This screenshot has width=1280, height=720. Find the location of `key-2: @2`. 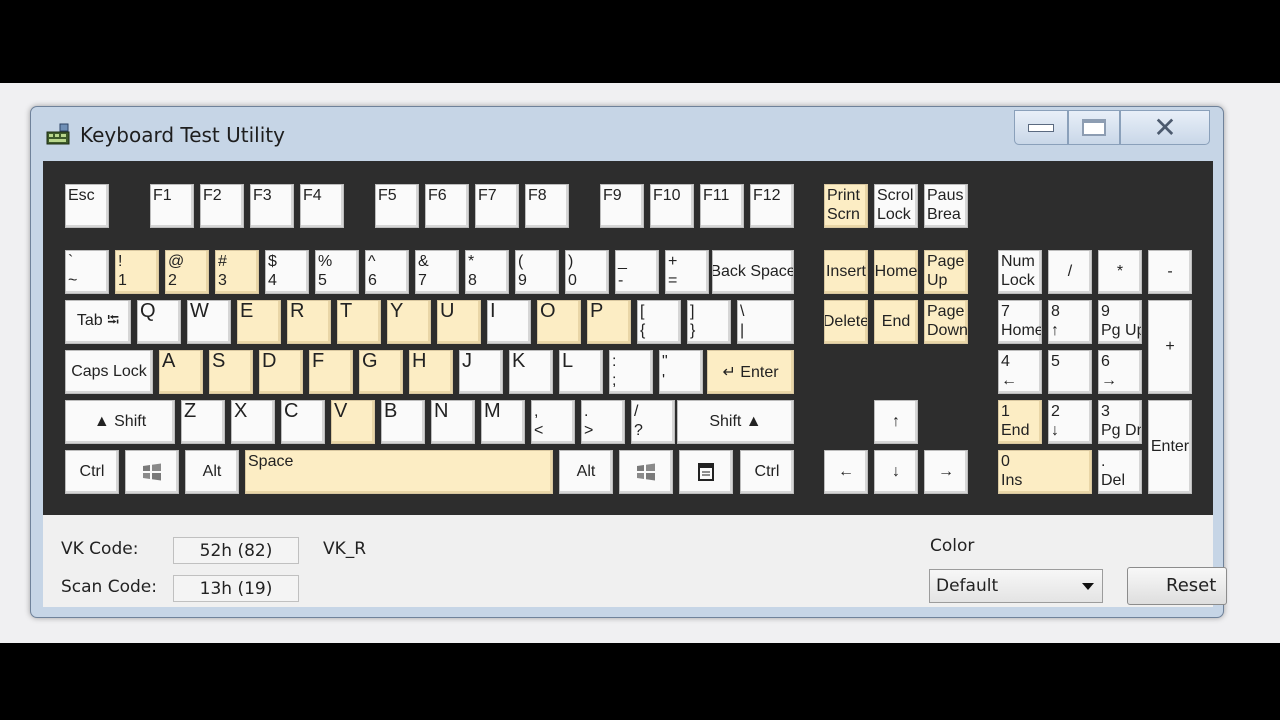

key-2: @2 is located at coordinates (187, 272).